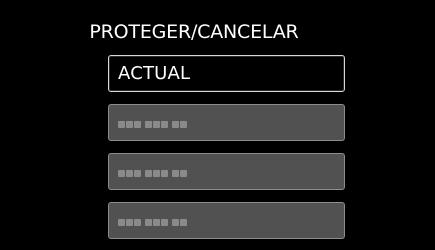  Describe the element at coordinates (226, 73) in the screenshot. I see `menu-option-actual: ACTUAL` at that location.